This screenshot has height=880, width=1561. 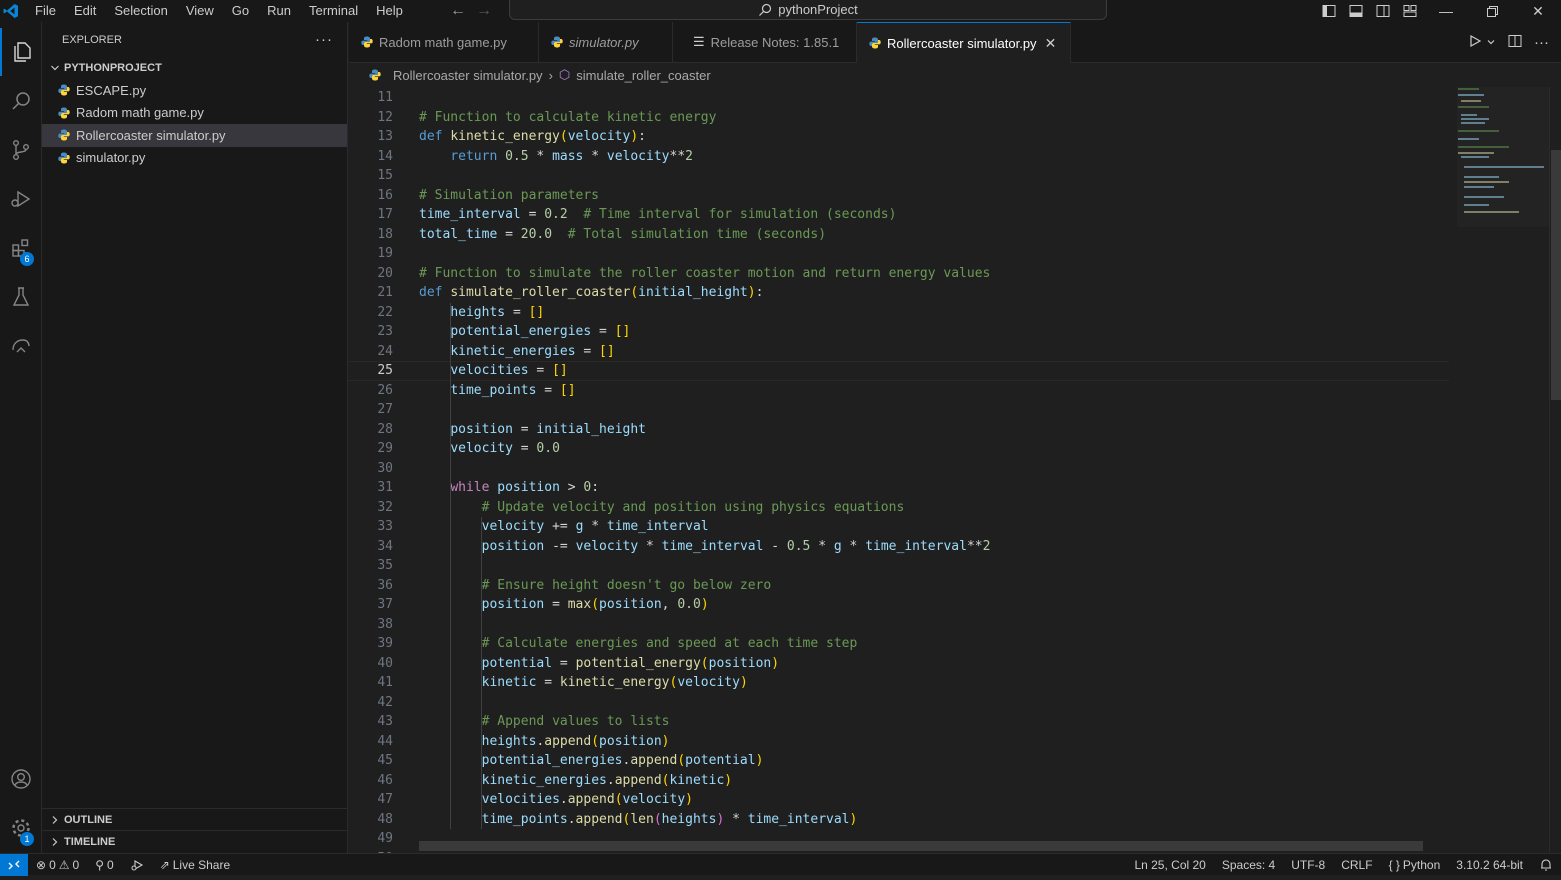 What do you see at coordinates (899, 371) in the screenshot?
I see `code-line: 25 velocities = []` at bounding box center [899, 371].